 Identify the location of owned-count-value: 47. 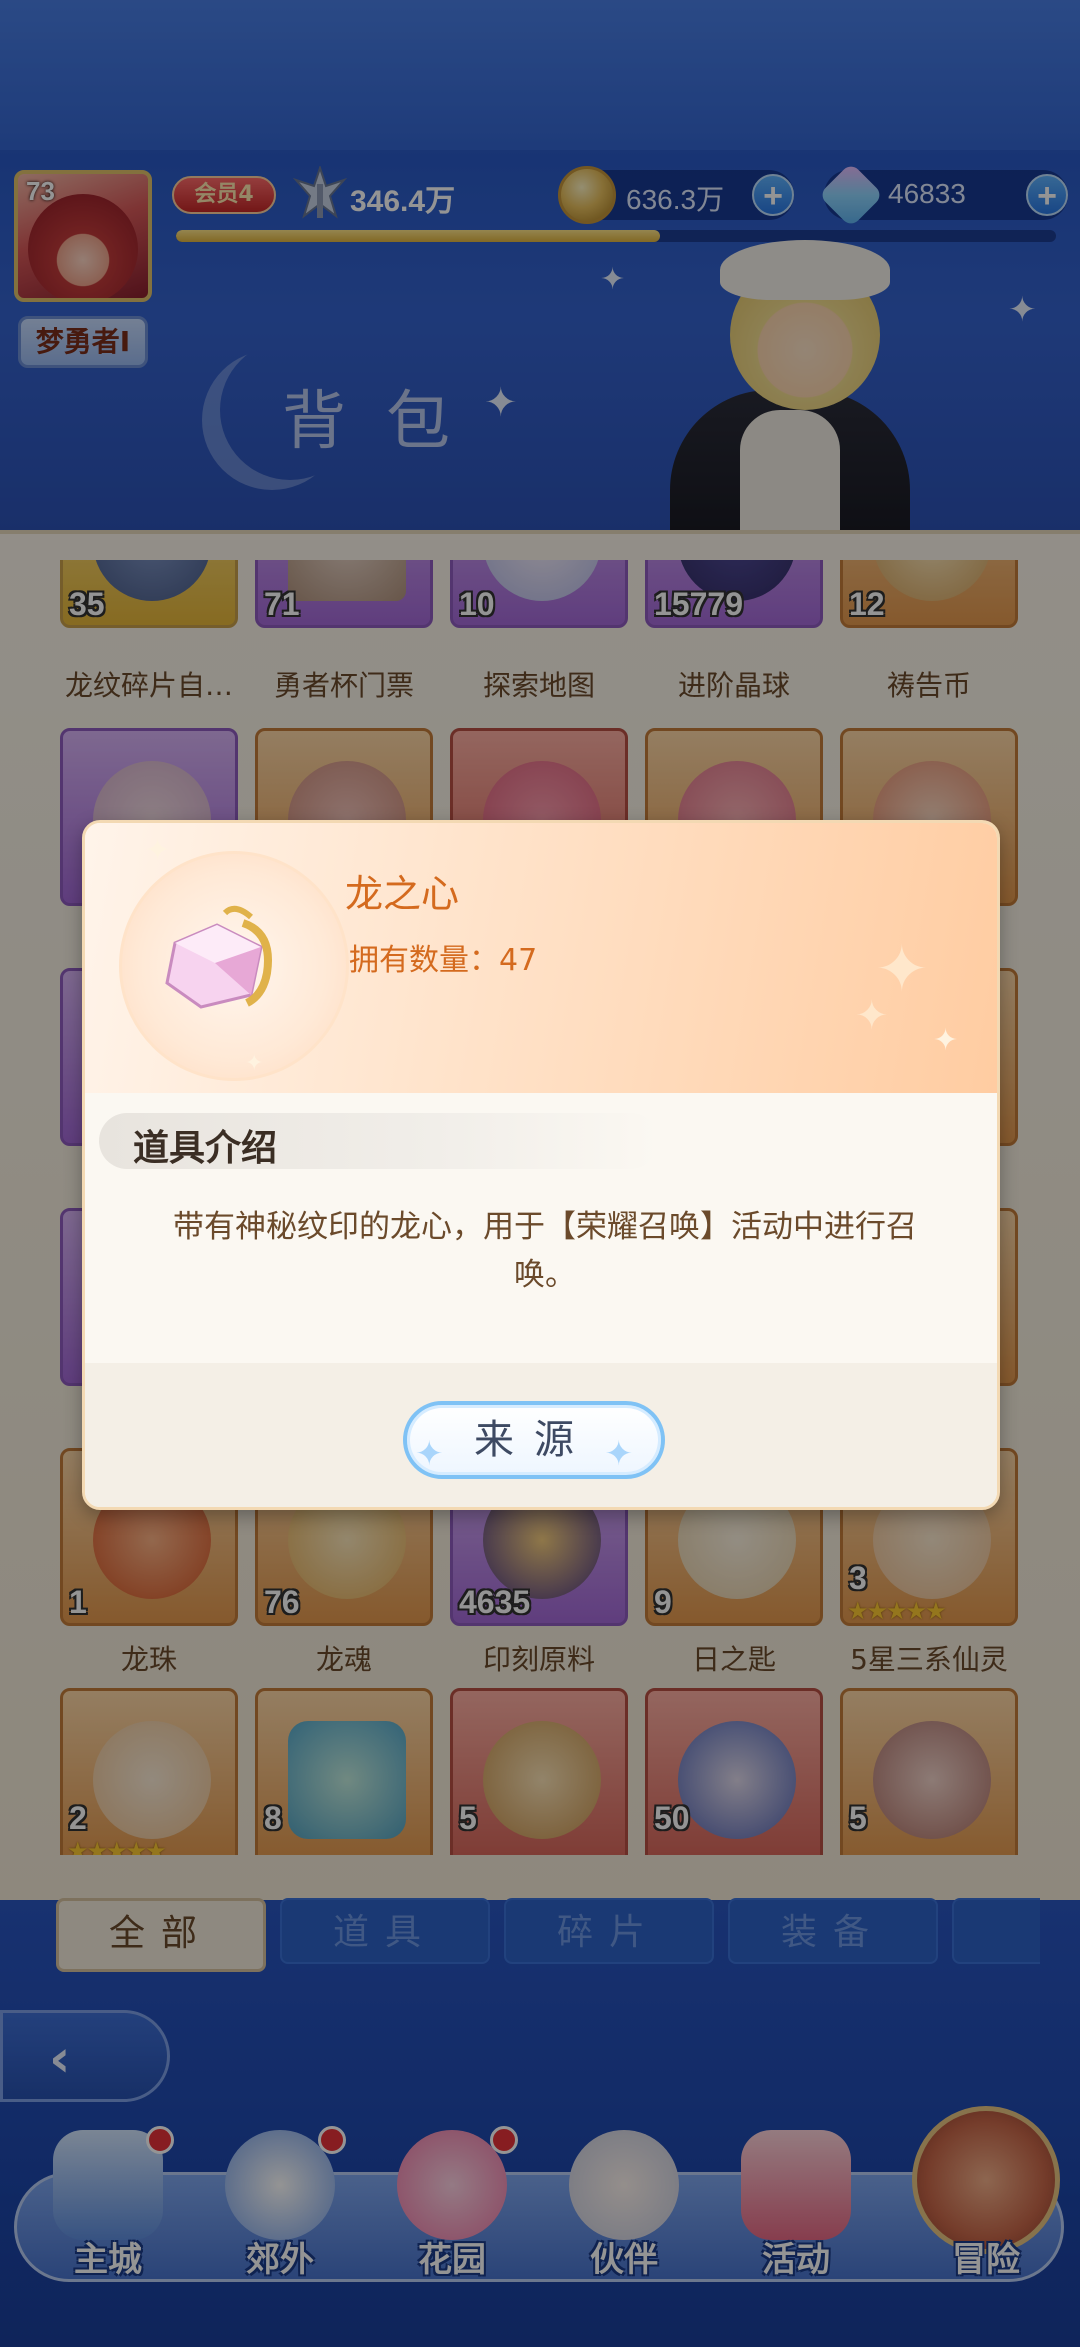
(518, 960).